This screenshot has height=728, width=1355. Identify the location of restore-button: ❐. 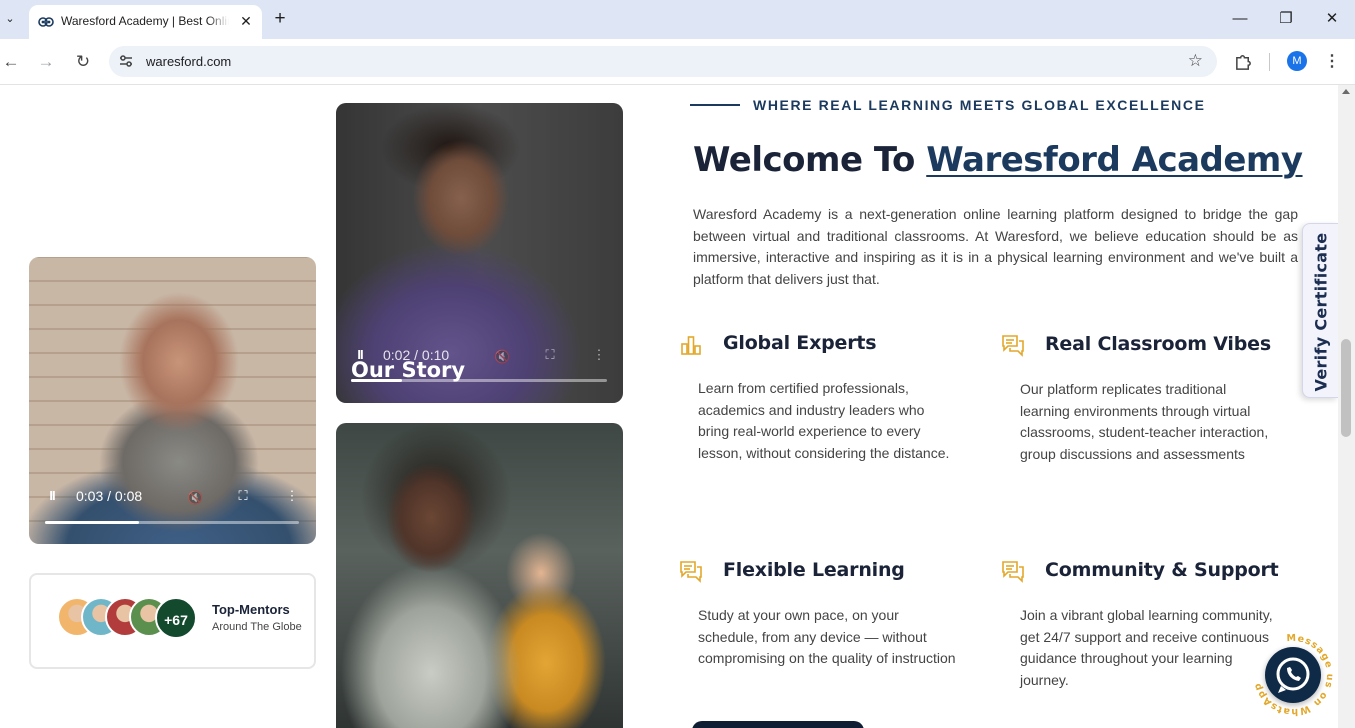
(1286, 19).